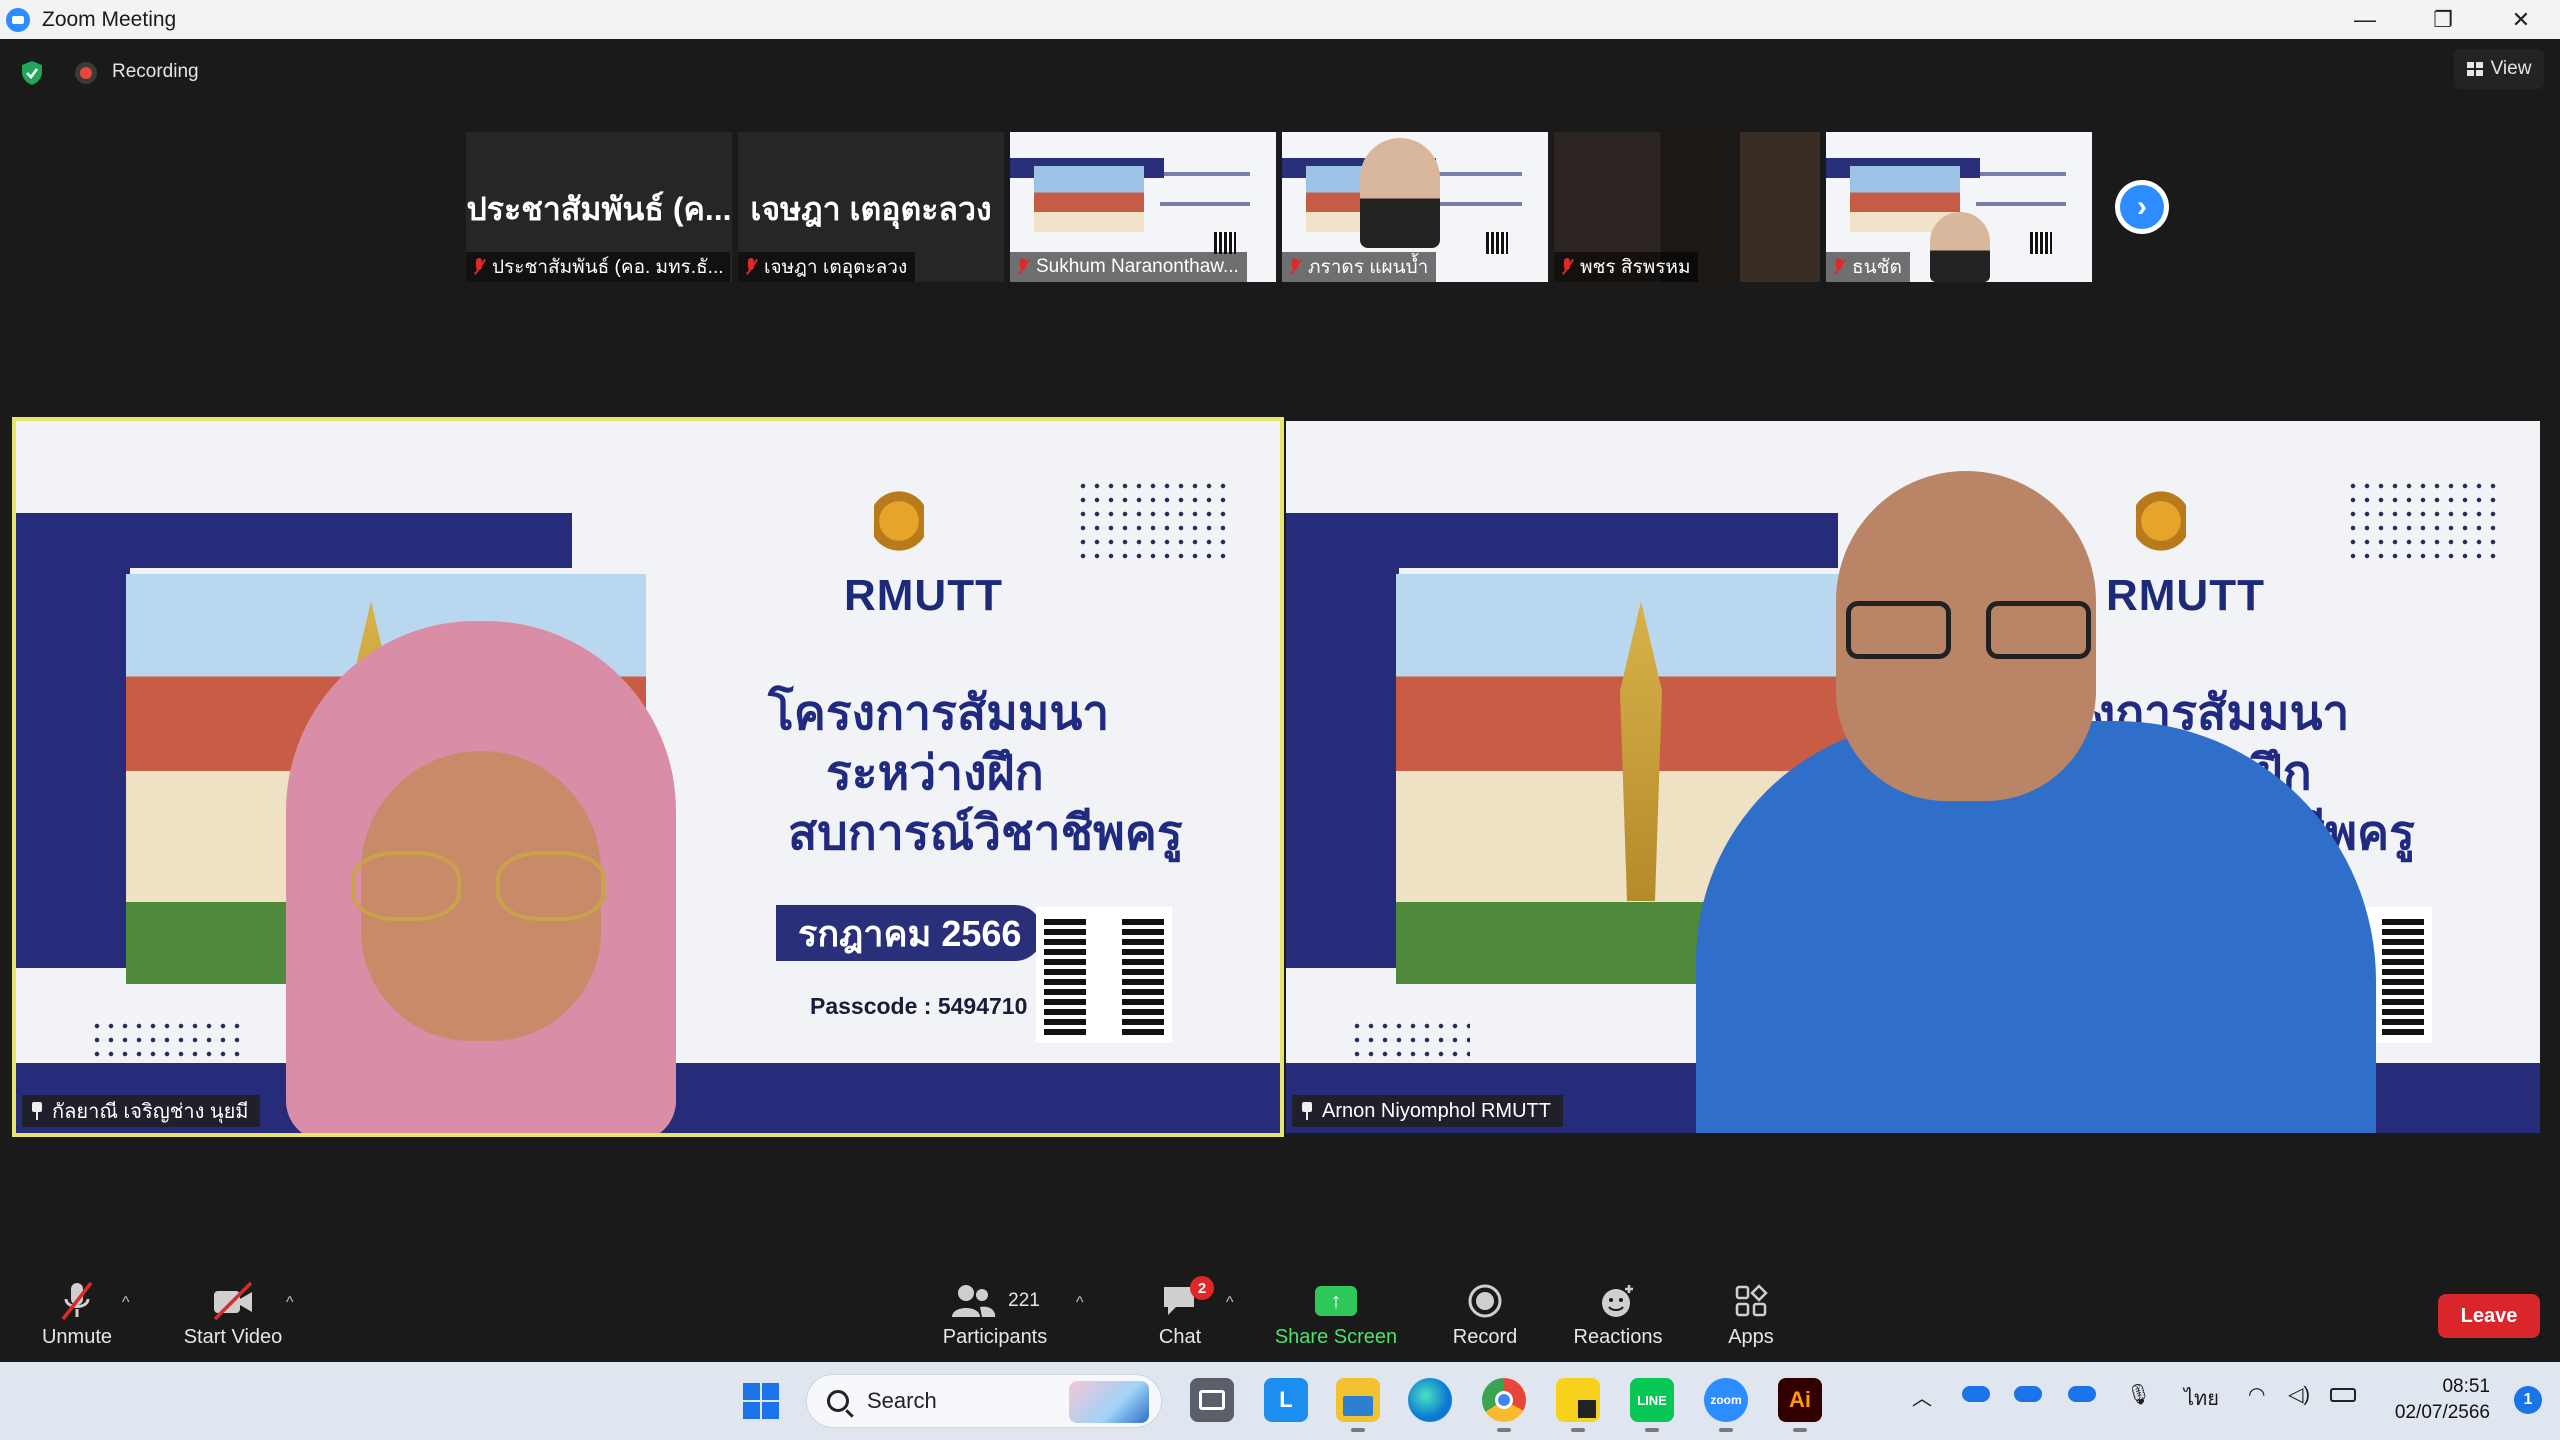  Describe the element at coordinates (1212, 1400) in the screenshot. I see `task-view-icon` at that location.